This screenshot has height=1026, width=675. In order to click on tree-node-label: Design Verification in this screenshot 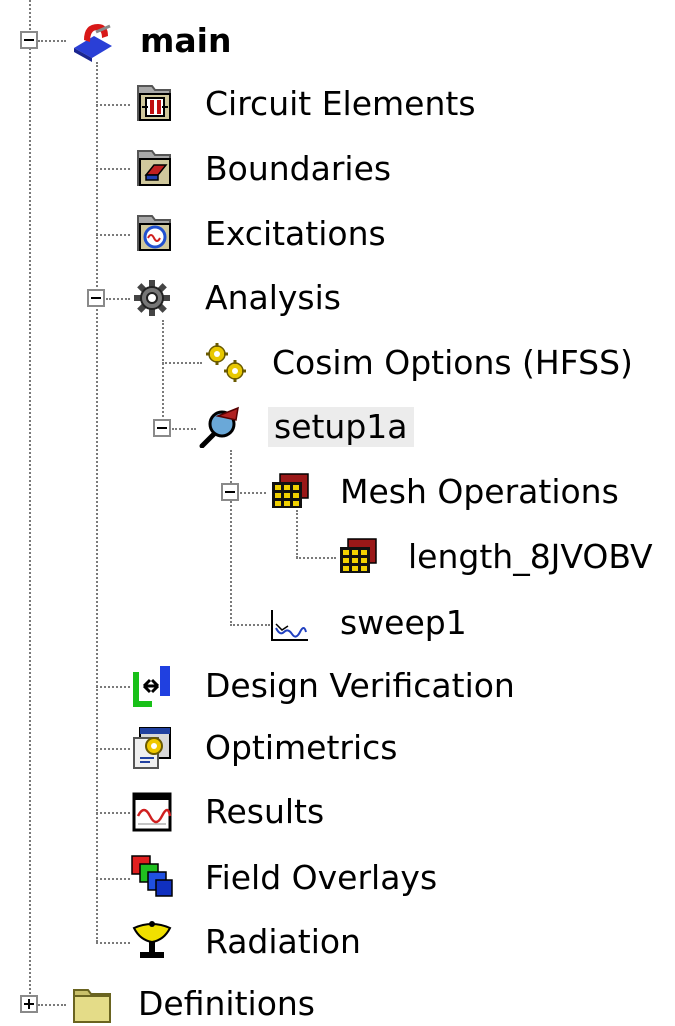, I will do `click(360, 685)`.